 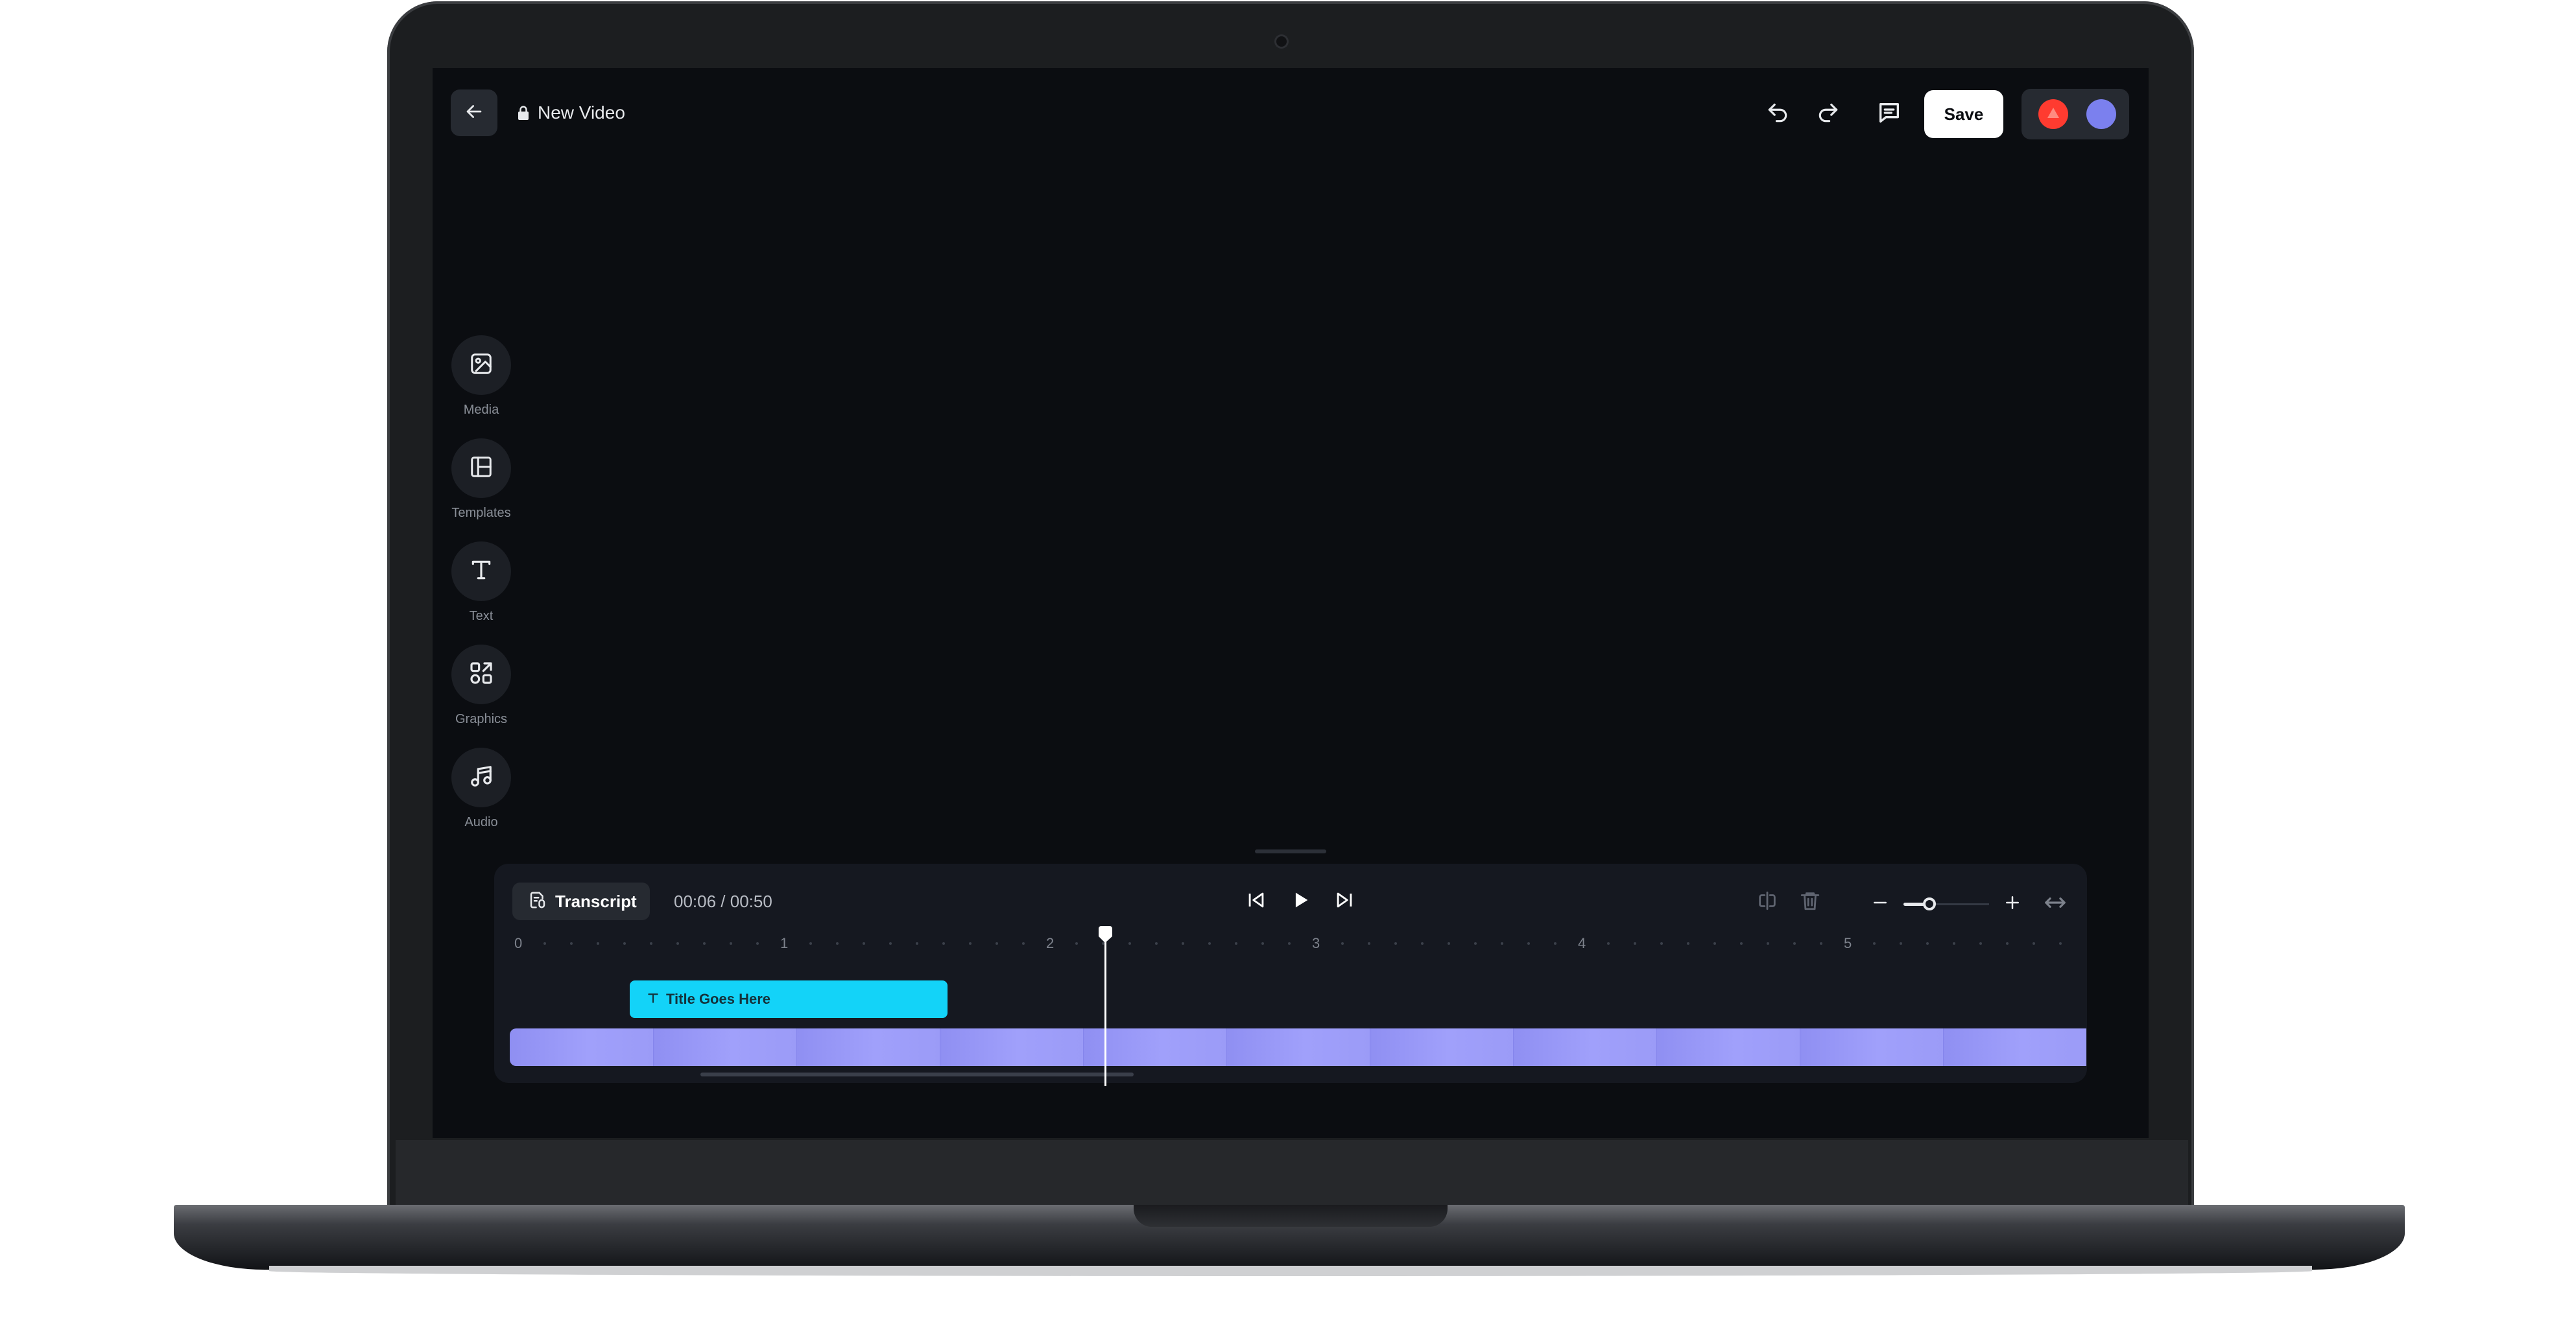 What do you see at coordinates (1929, 903) in the screenshot?
I see `zoom-slider-knob` at bounding box center [1929, 903].